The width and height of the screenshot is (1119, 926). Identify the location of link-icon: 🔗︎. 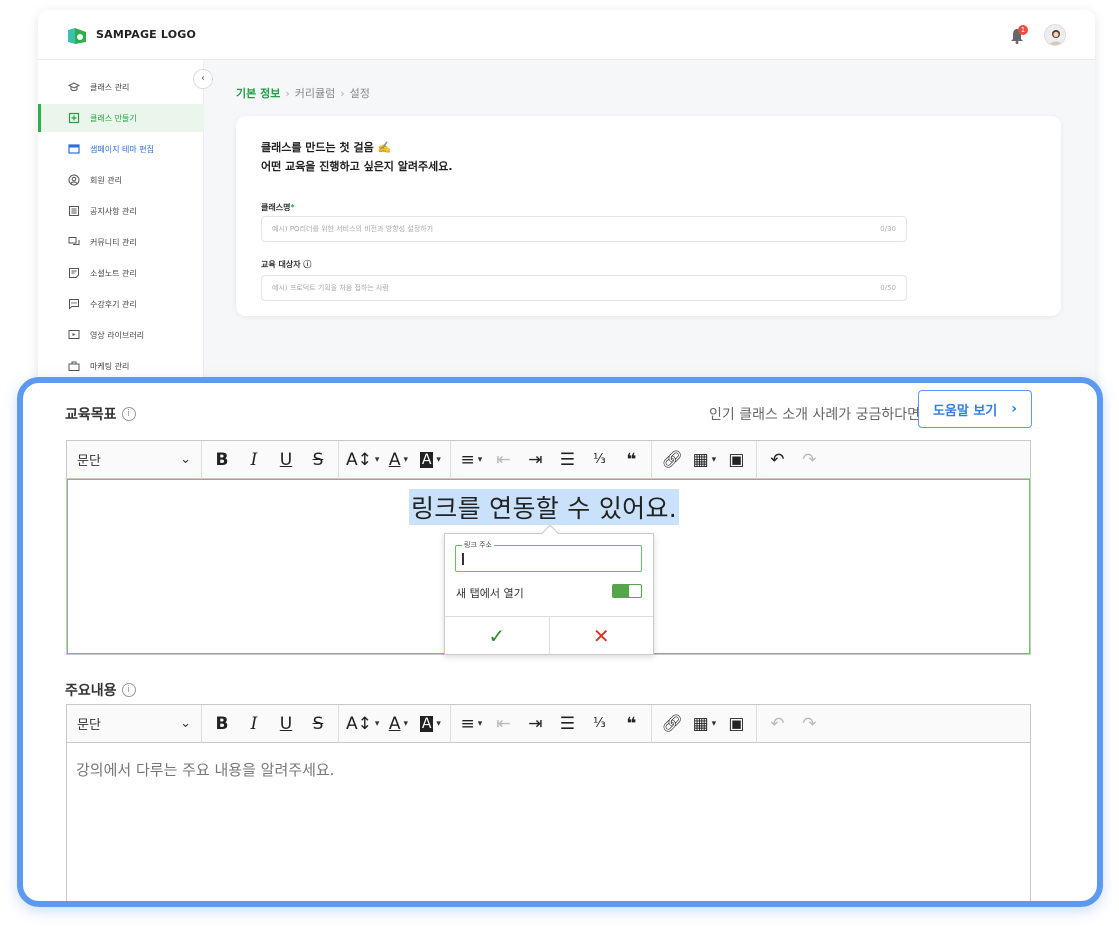
(672, 723).